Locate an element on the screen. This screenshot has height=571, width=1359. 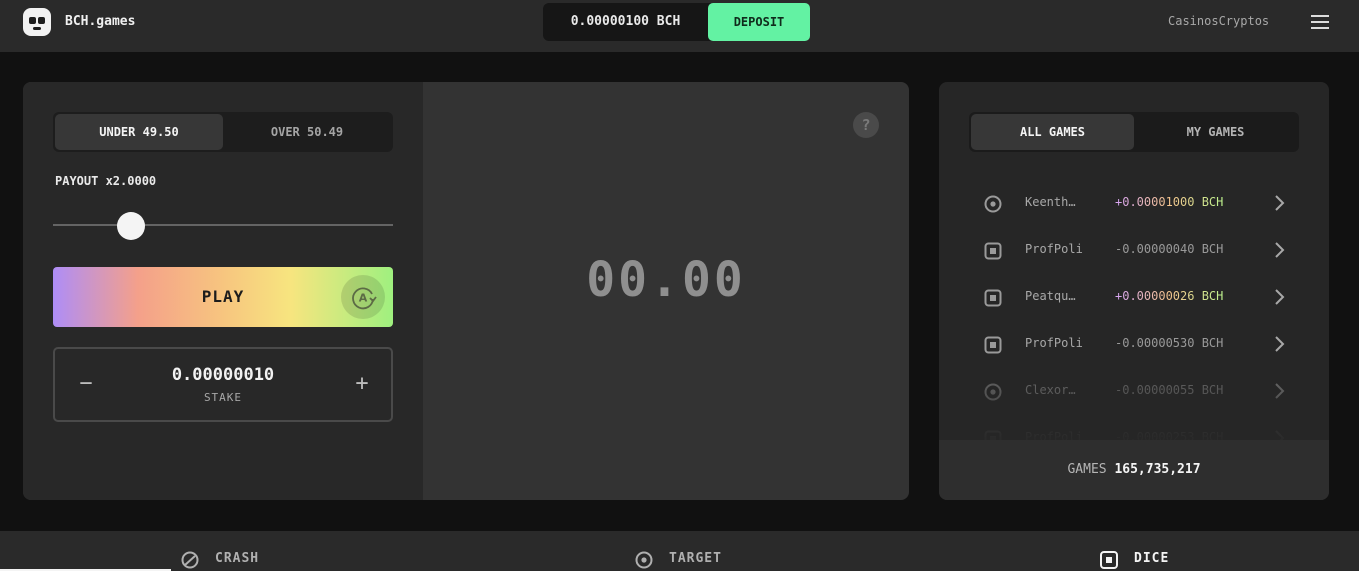
chance-slider-track is located at coordinates (223, 225).